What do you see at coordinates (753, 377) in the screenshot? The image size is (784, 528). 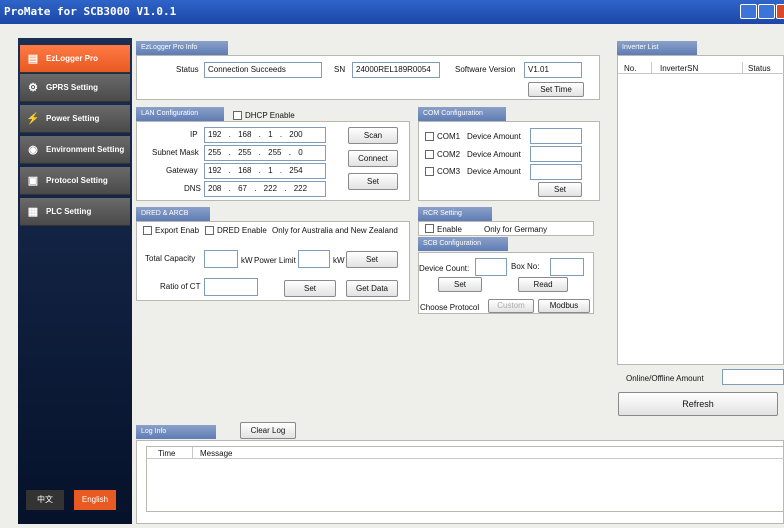 I see `online-offline-field` at bounding box center [753, 377].